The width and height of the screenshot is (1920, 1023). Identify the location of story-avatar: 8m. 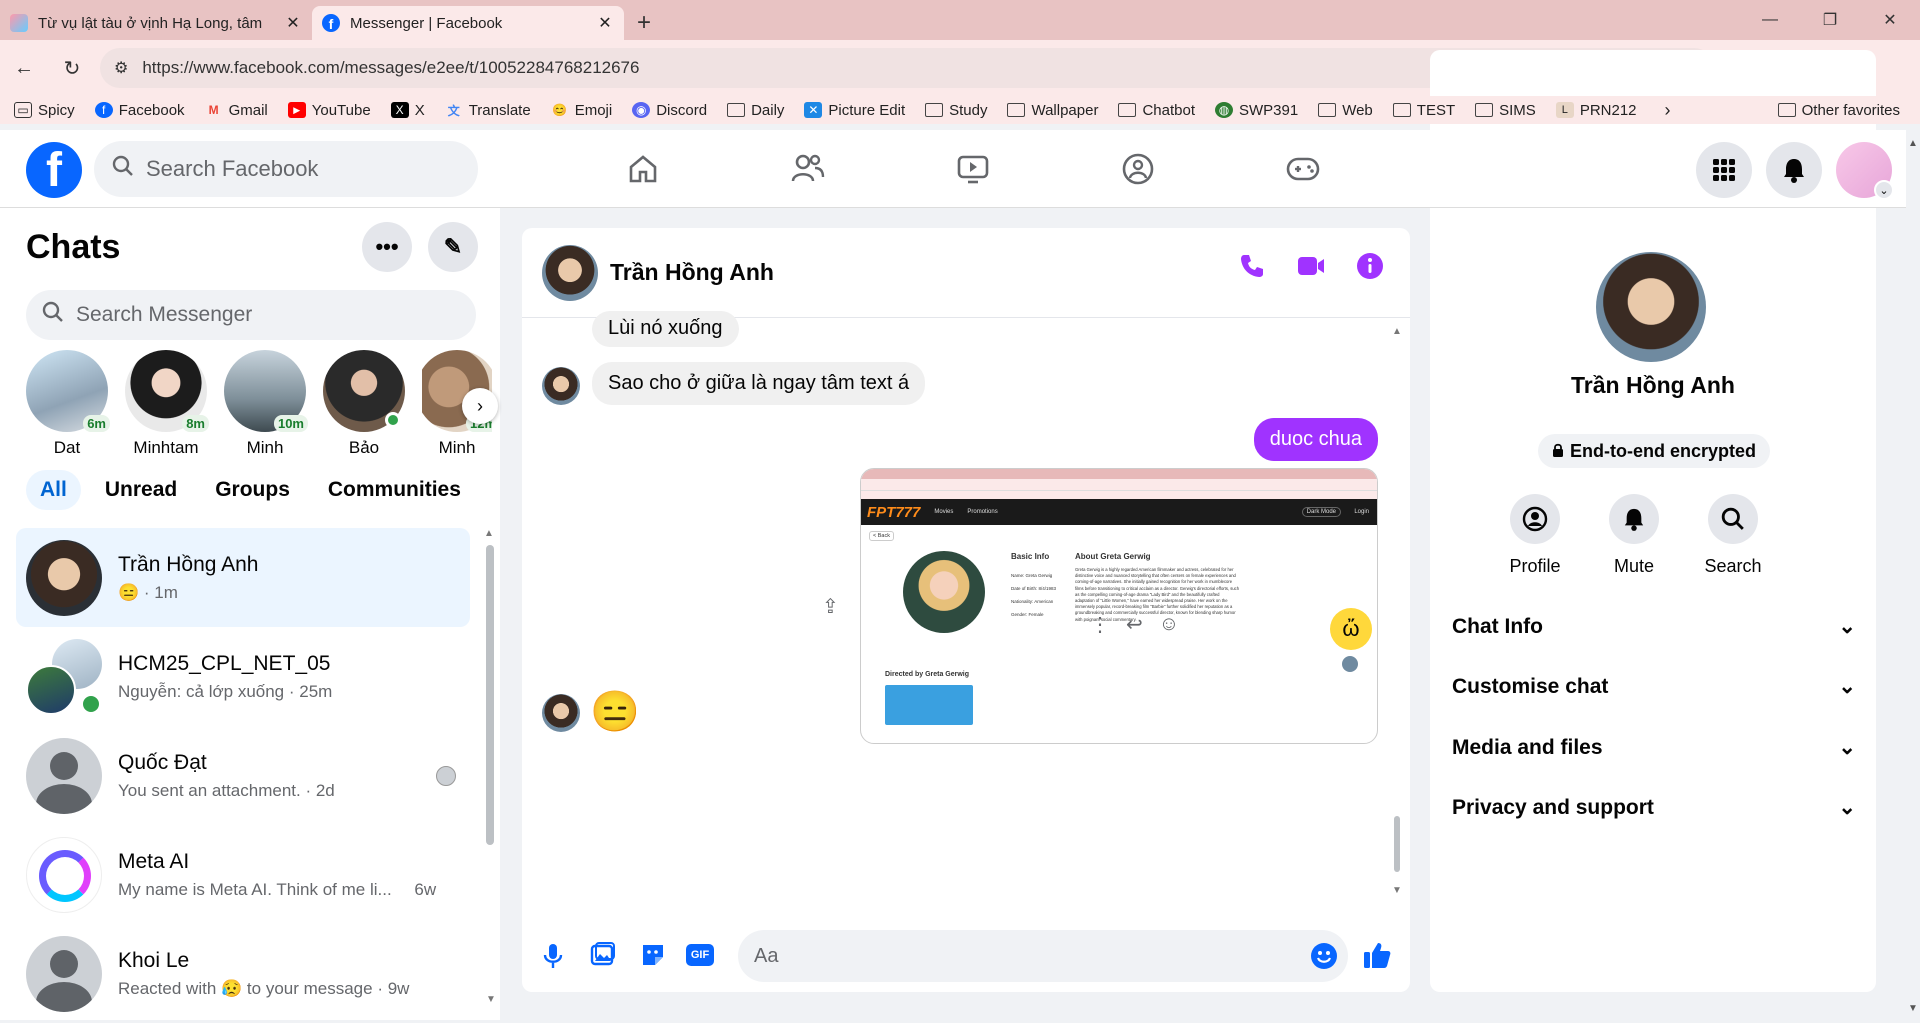
(167, 391).